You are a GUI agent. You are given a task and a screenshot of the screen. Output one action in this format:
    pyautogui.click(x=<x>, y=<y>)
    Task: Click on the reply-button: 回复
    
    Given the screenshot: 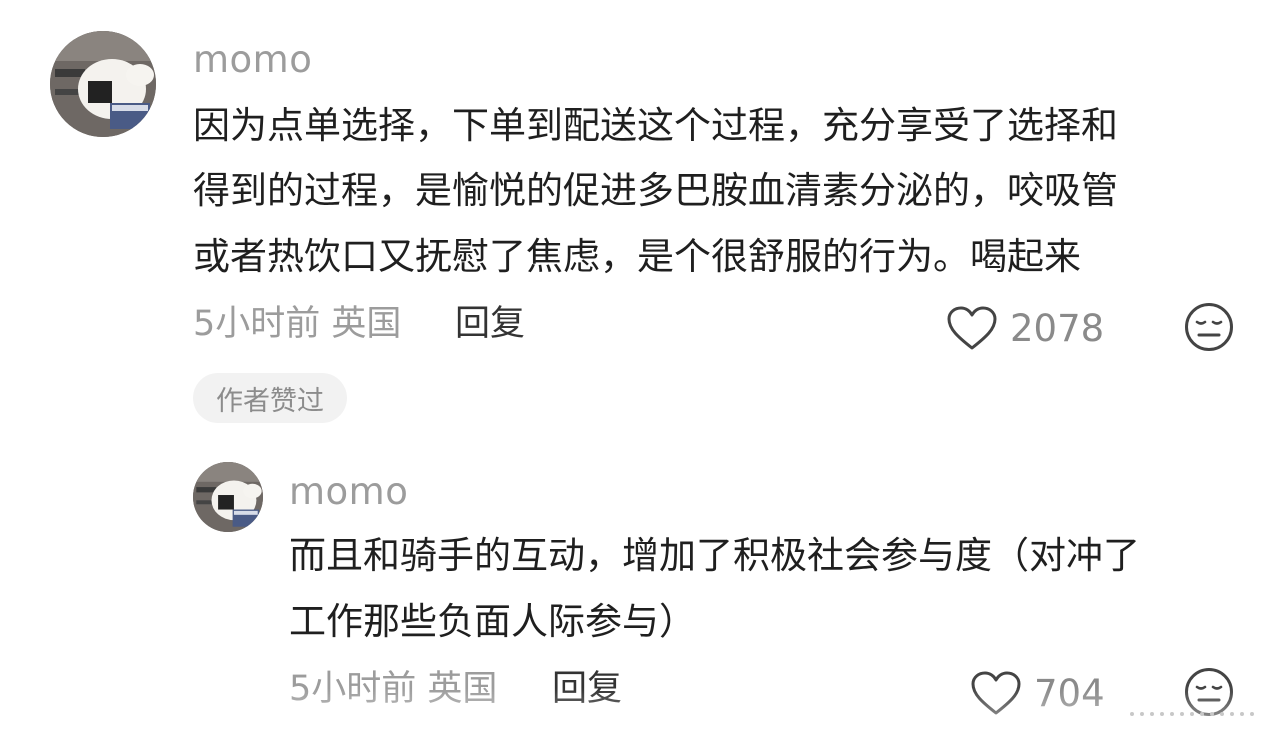 What is the action you would take?
    pyautogui.click(x=490, y=324)
    